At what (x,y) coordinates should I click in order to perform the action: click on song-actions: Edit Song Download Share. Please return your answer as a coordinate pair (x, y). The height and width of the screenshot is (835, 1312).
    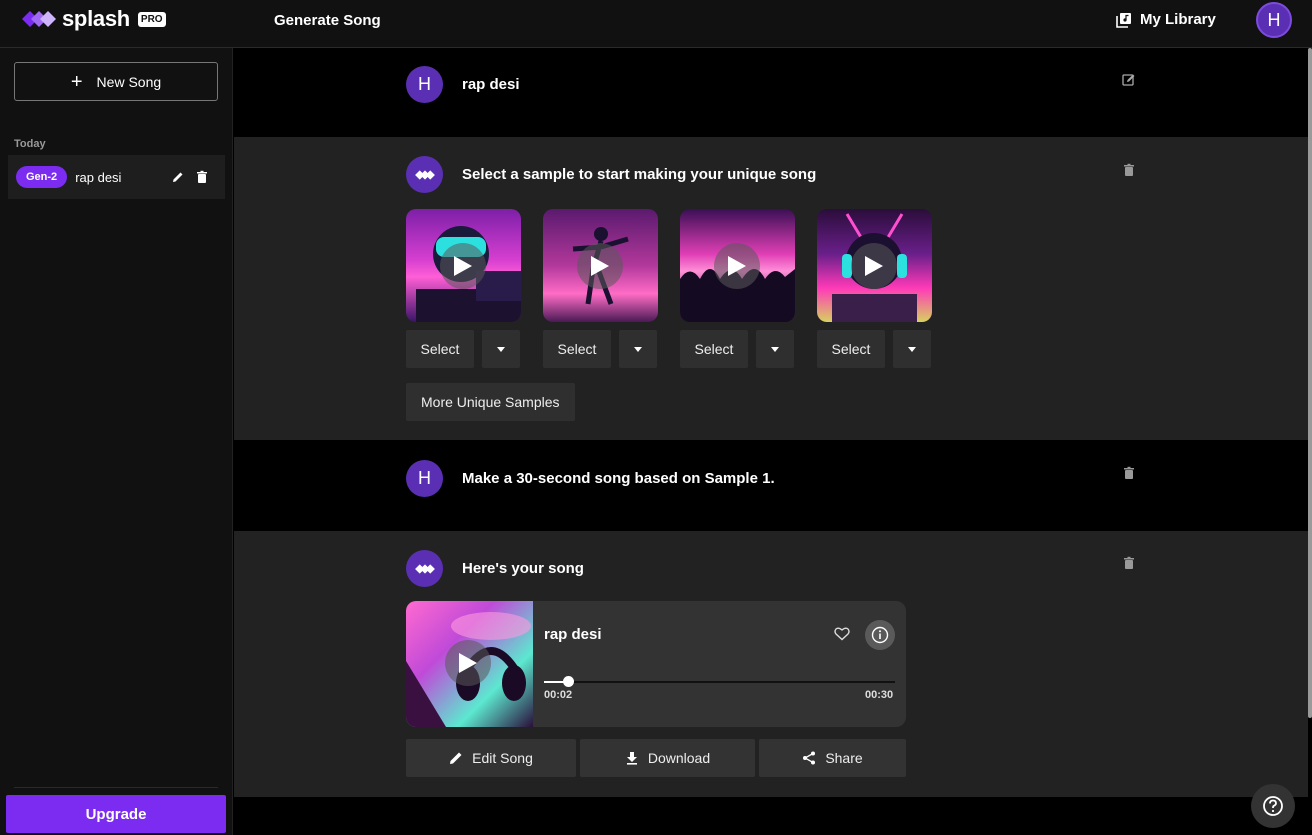
    Looking at the image, I should click on (656, 758).